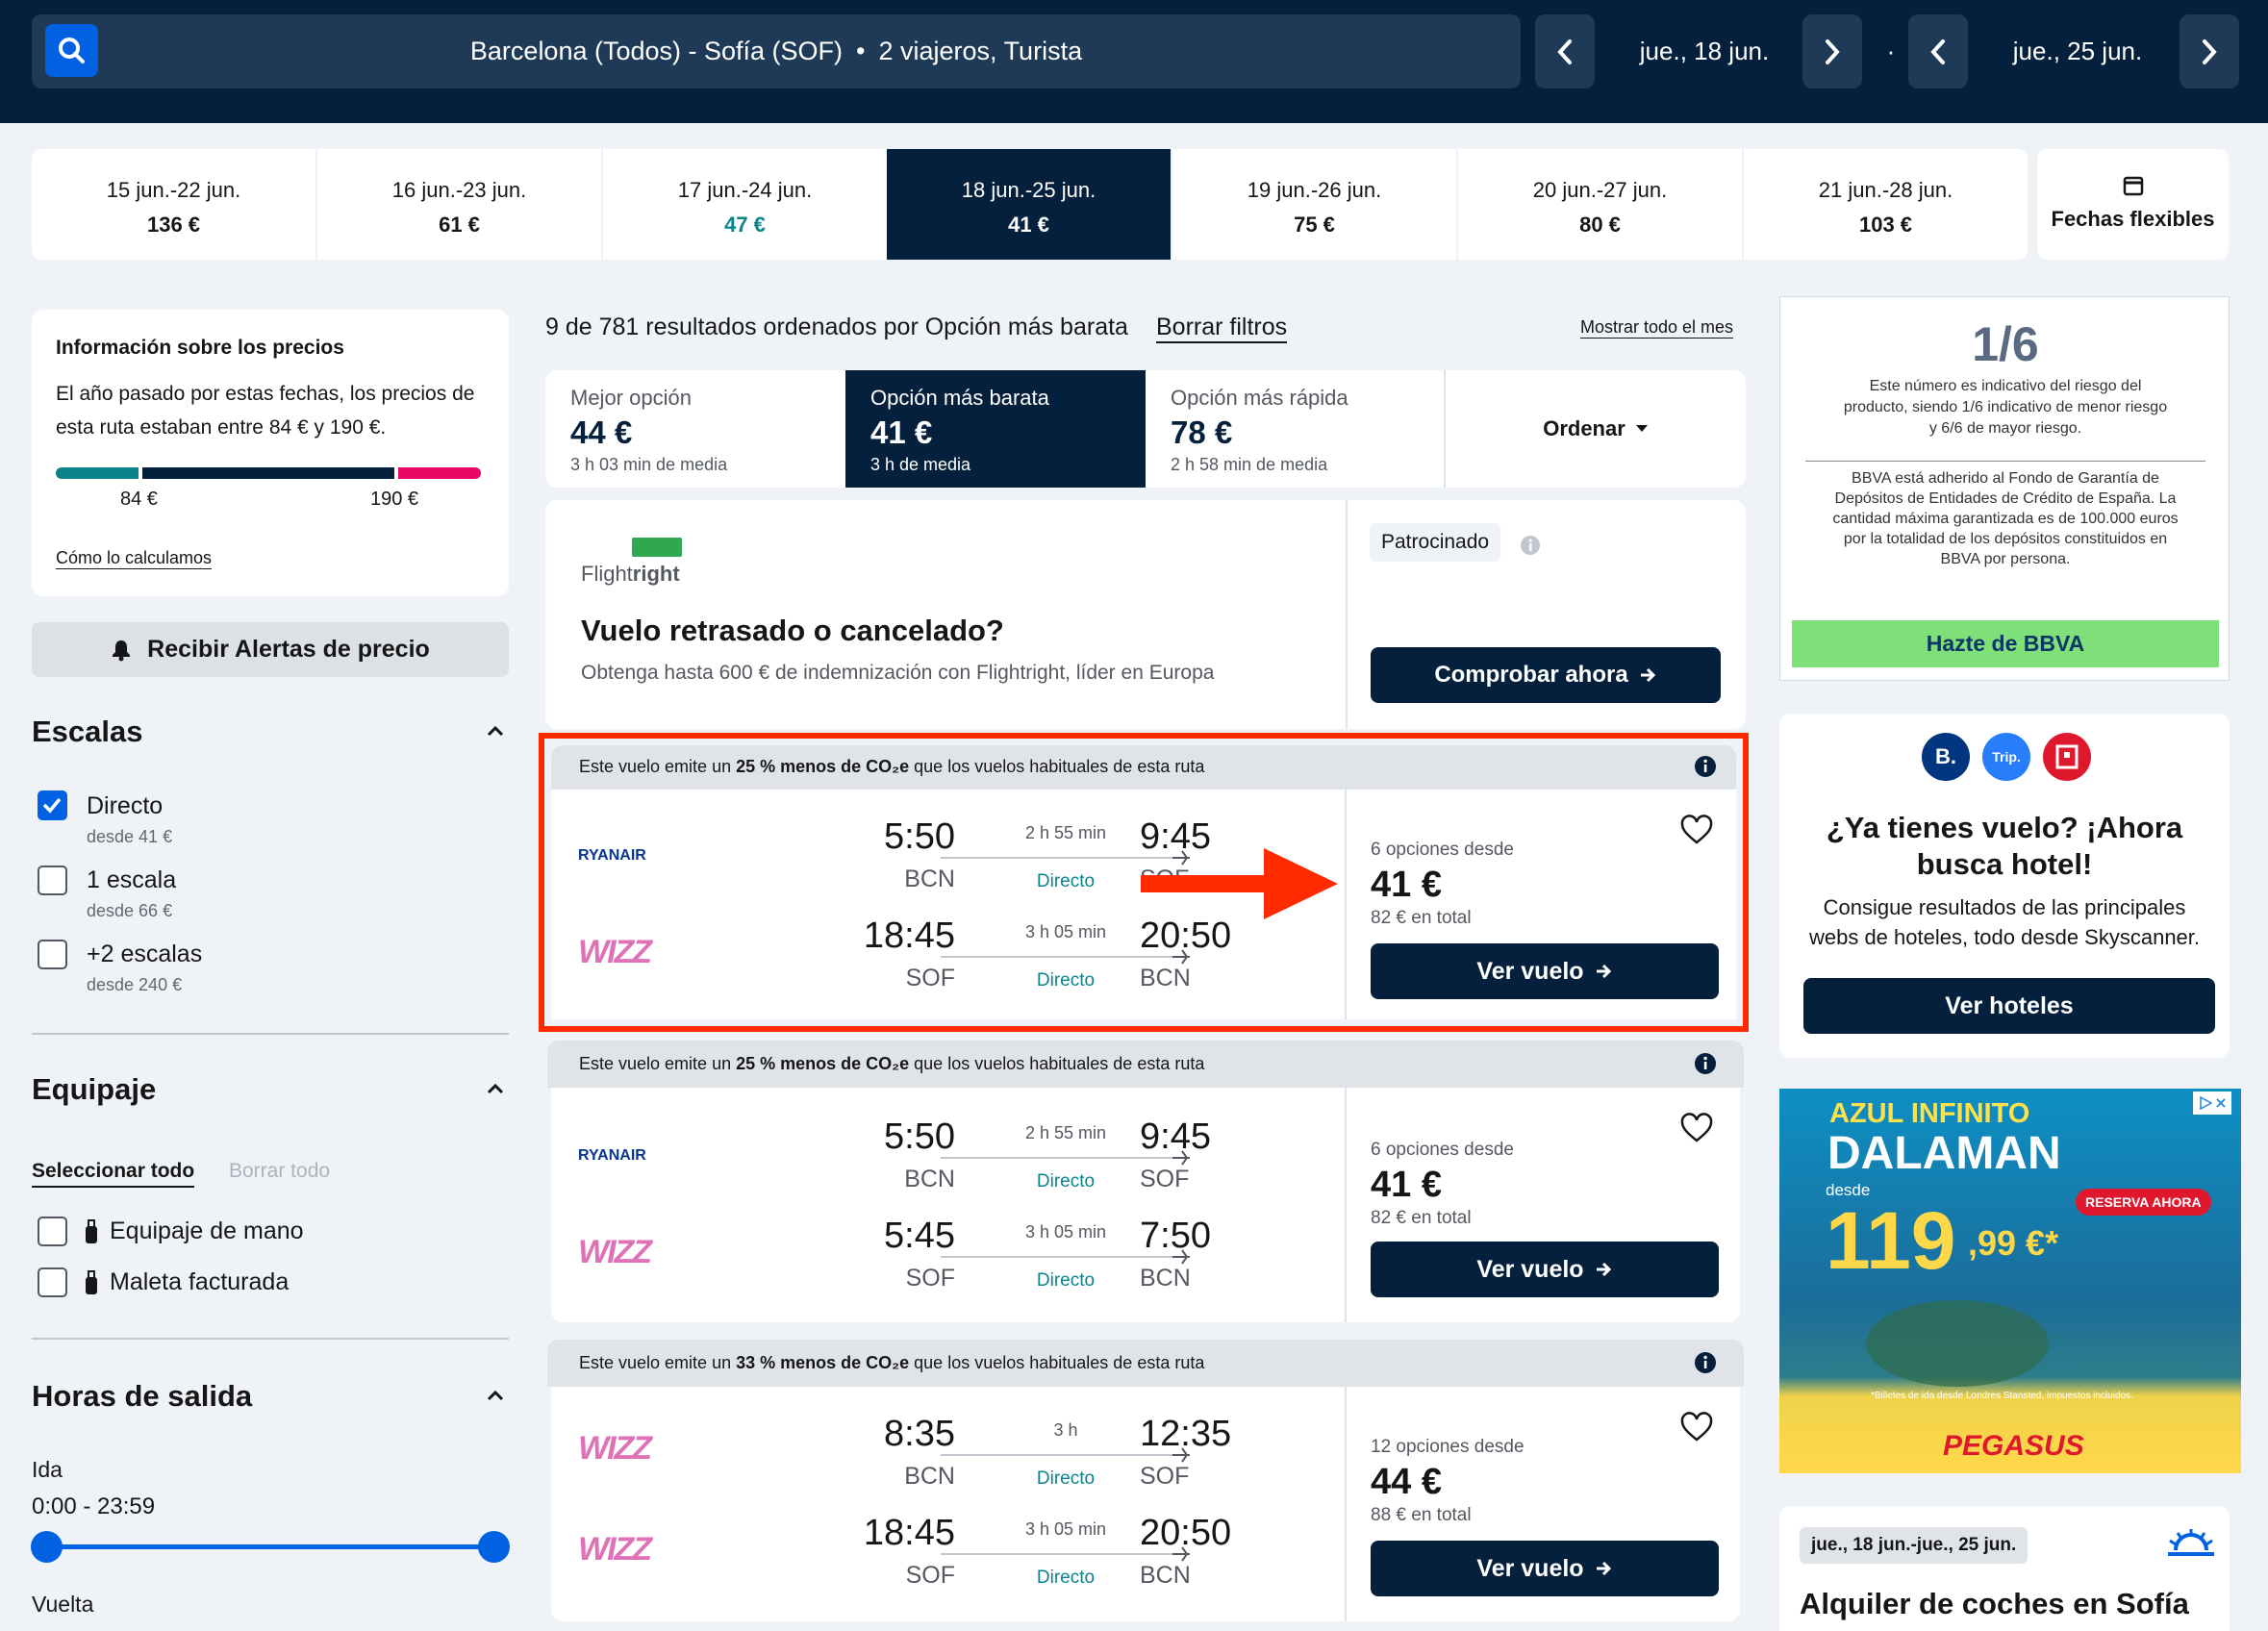 The width and height of the screenshot is (2268, 1631). Describe the element at coordinates (612, 1155) in the screenshot. I see `ryanair-logo: RYANAIR` at that location.